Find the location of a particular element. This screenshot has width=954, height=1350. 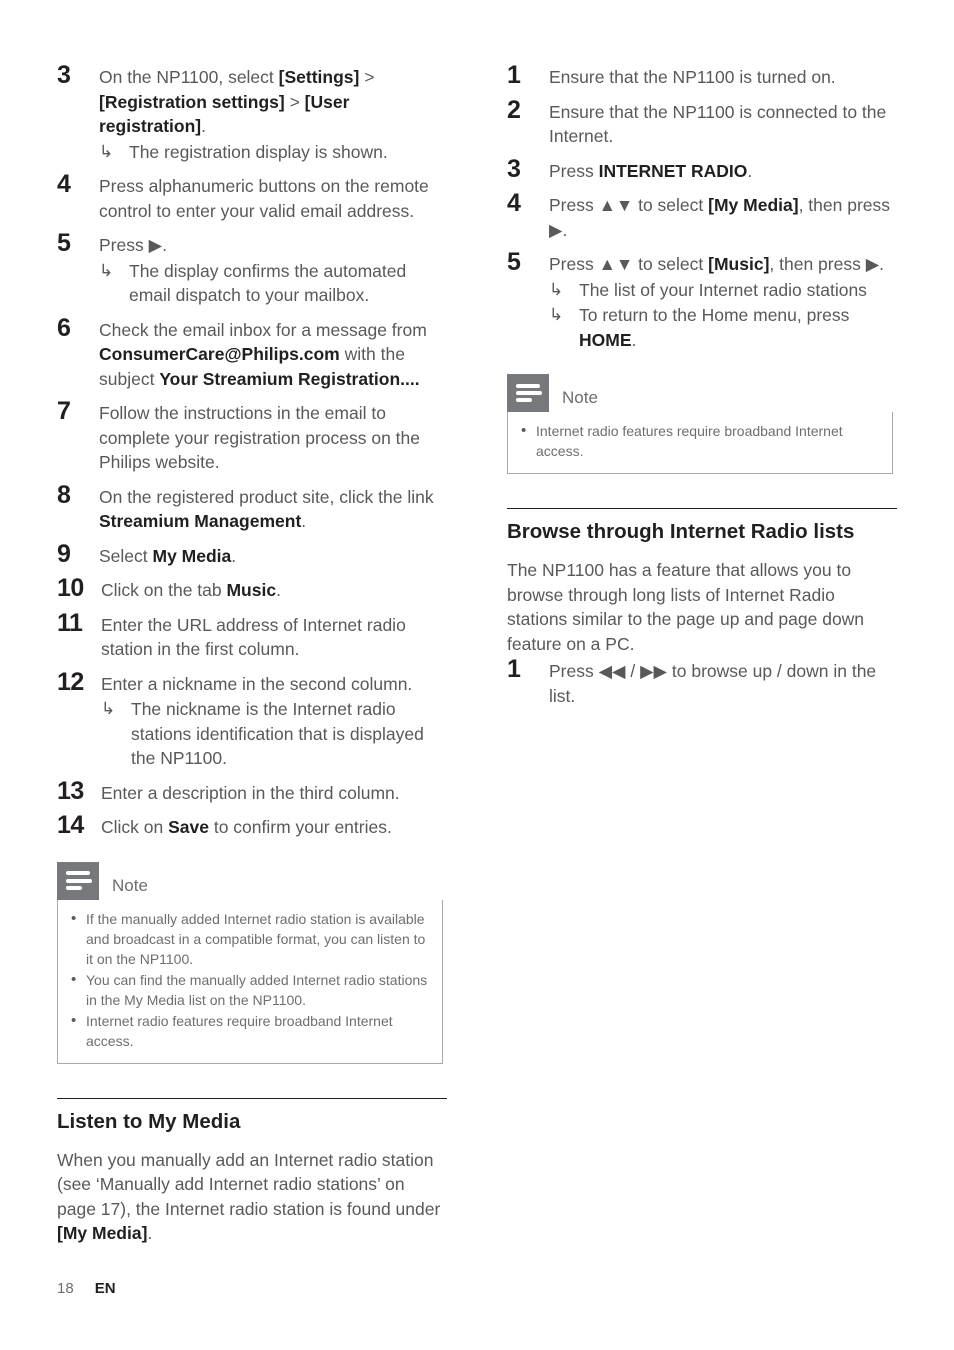

step-number: 9 is located at coordinates (64, 553).